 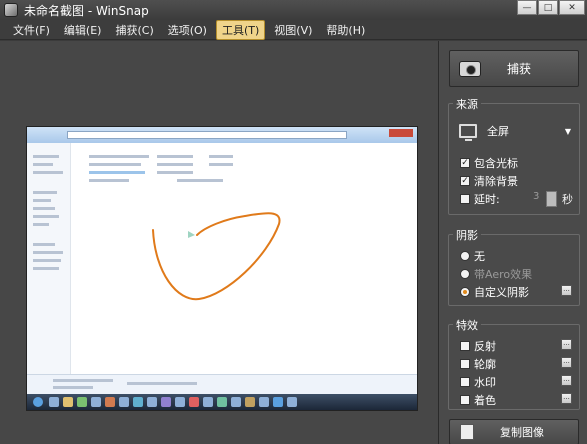 I want to click on outline-checkbox, so click(x=465, y=364).